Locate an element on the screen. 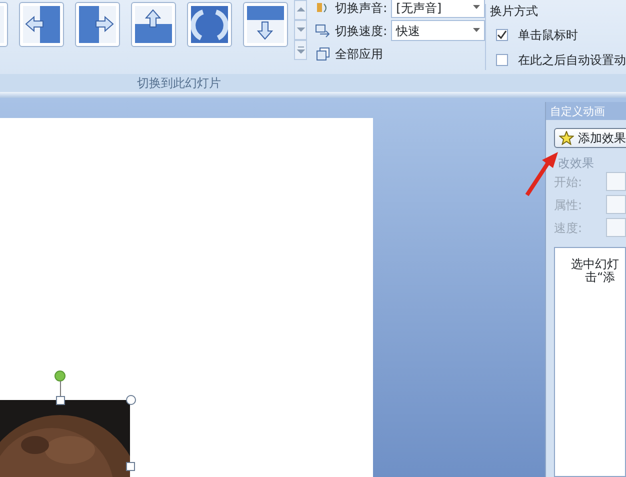  sound-label: 切换声音: is located at coordinates (361, 8).